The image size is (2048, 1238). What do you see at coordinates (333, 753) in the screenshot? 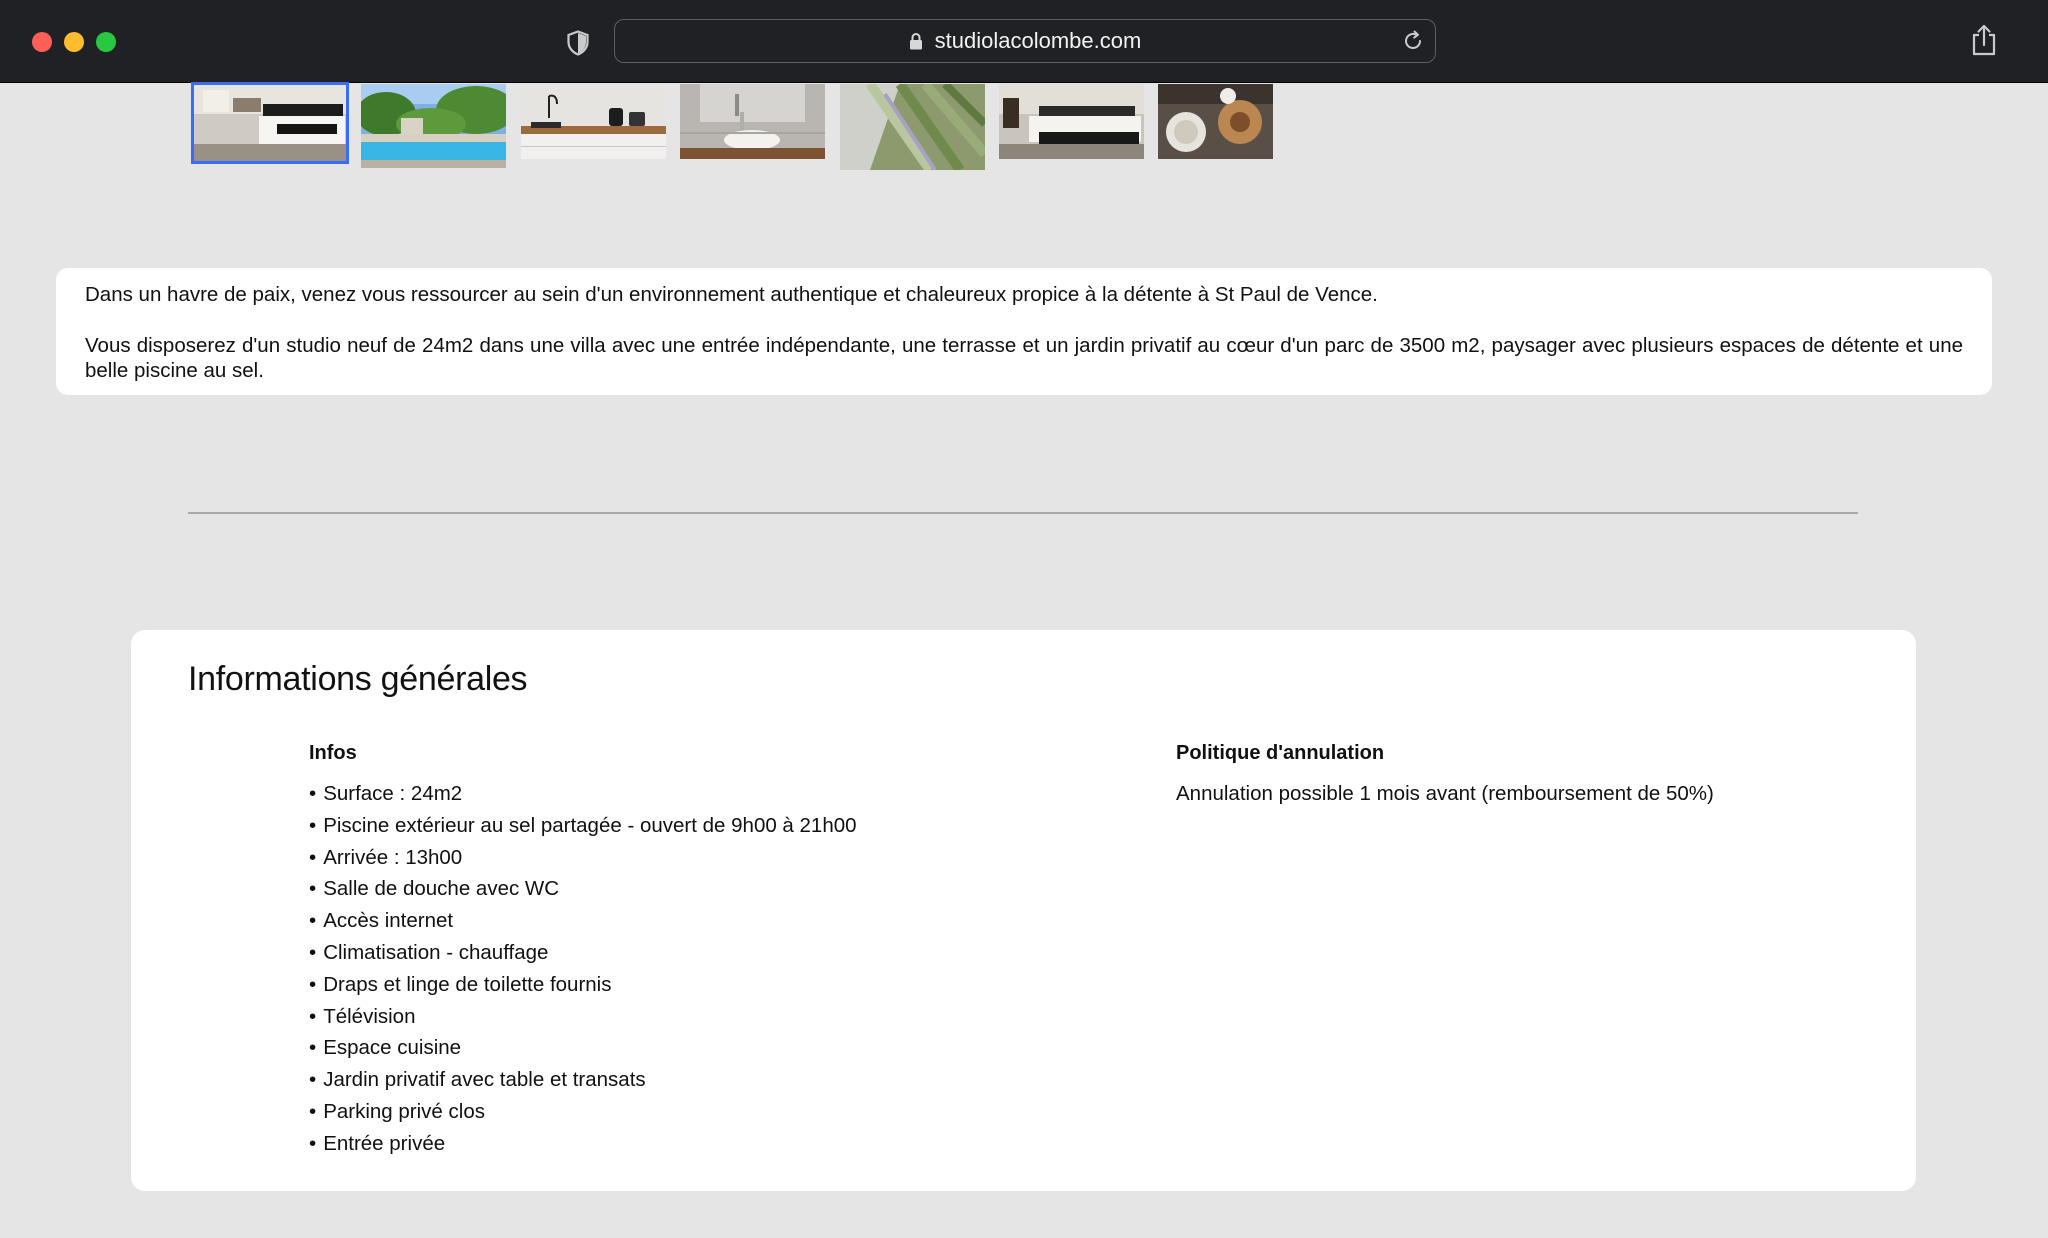
I see `infos-heading: Infos` at bounding box center [333, 753].